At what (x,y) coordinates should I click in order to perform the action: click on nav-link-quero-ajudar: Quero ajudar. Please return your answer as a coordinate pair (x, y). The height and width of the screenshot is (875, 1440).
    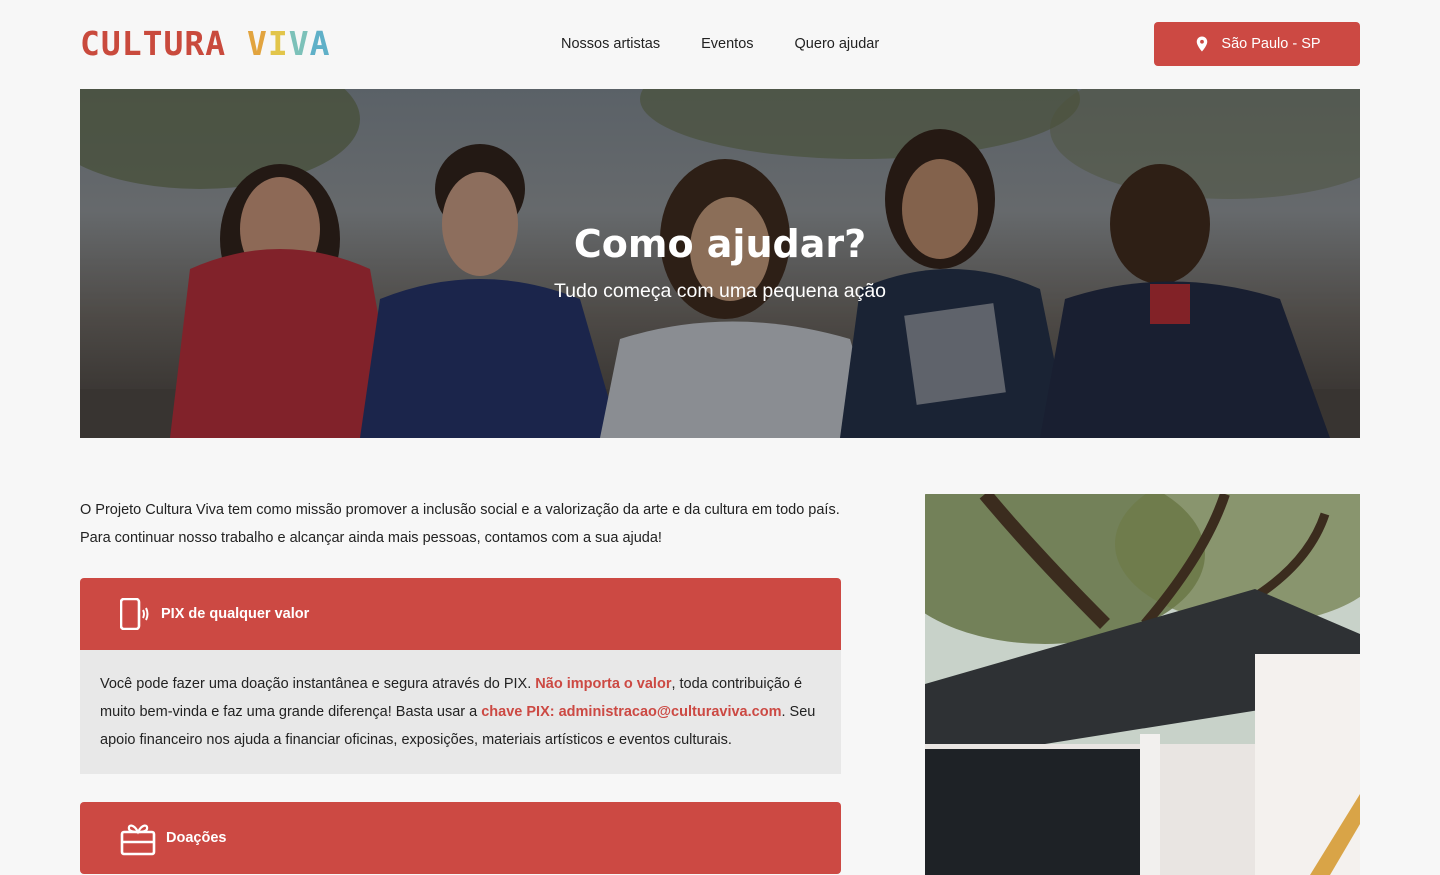
    Looking at the image, I should click on (837, 44).